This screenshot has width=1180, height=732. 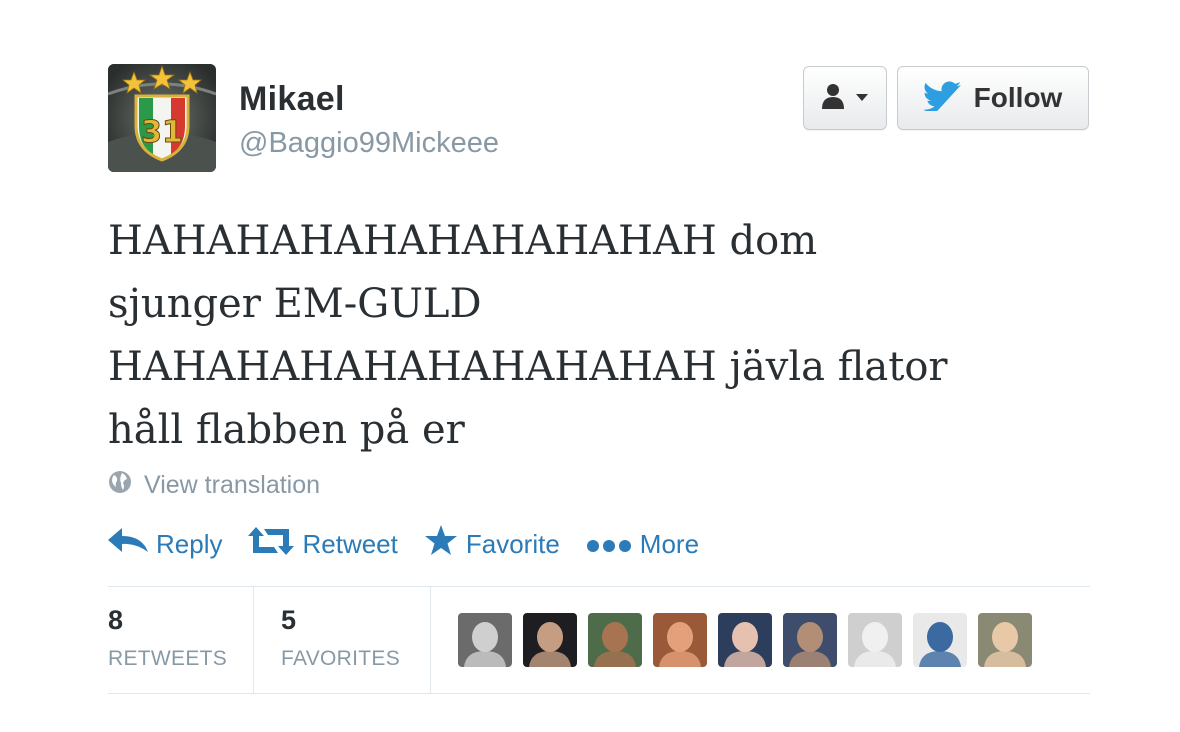 What do you see at coordinates (189, 544) in the screenshot?
I see `reply-label: Reply` at bounding box center [189, 544].